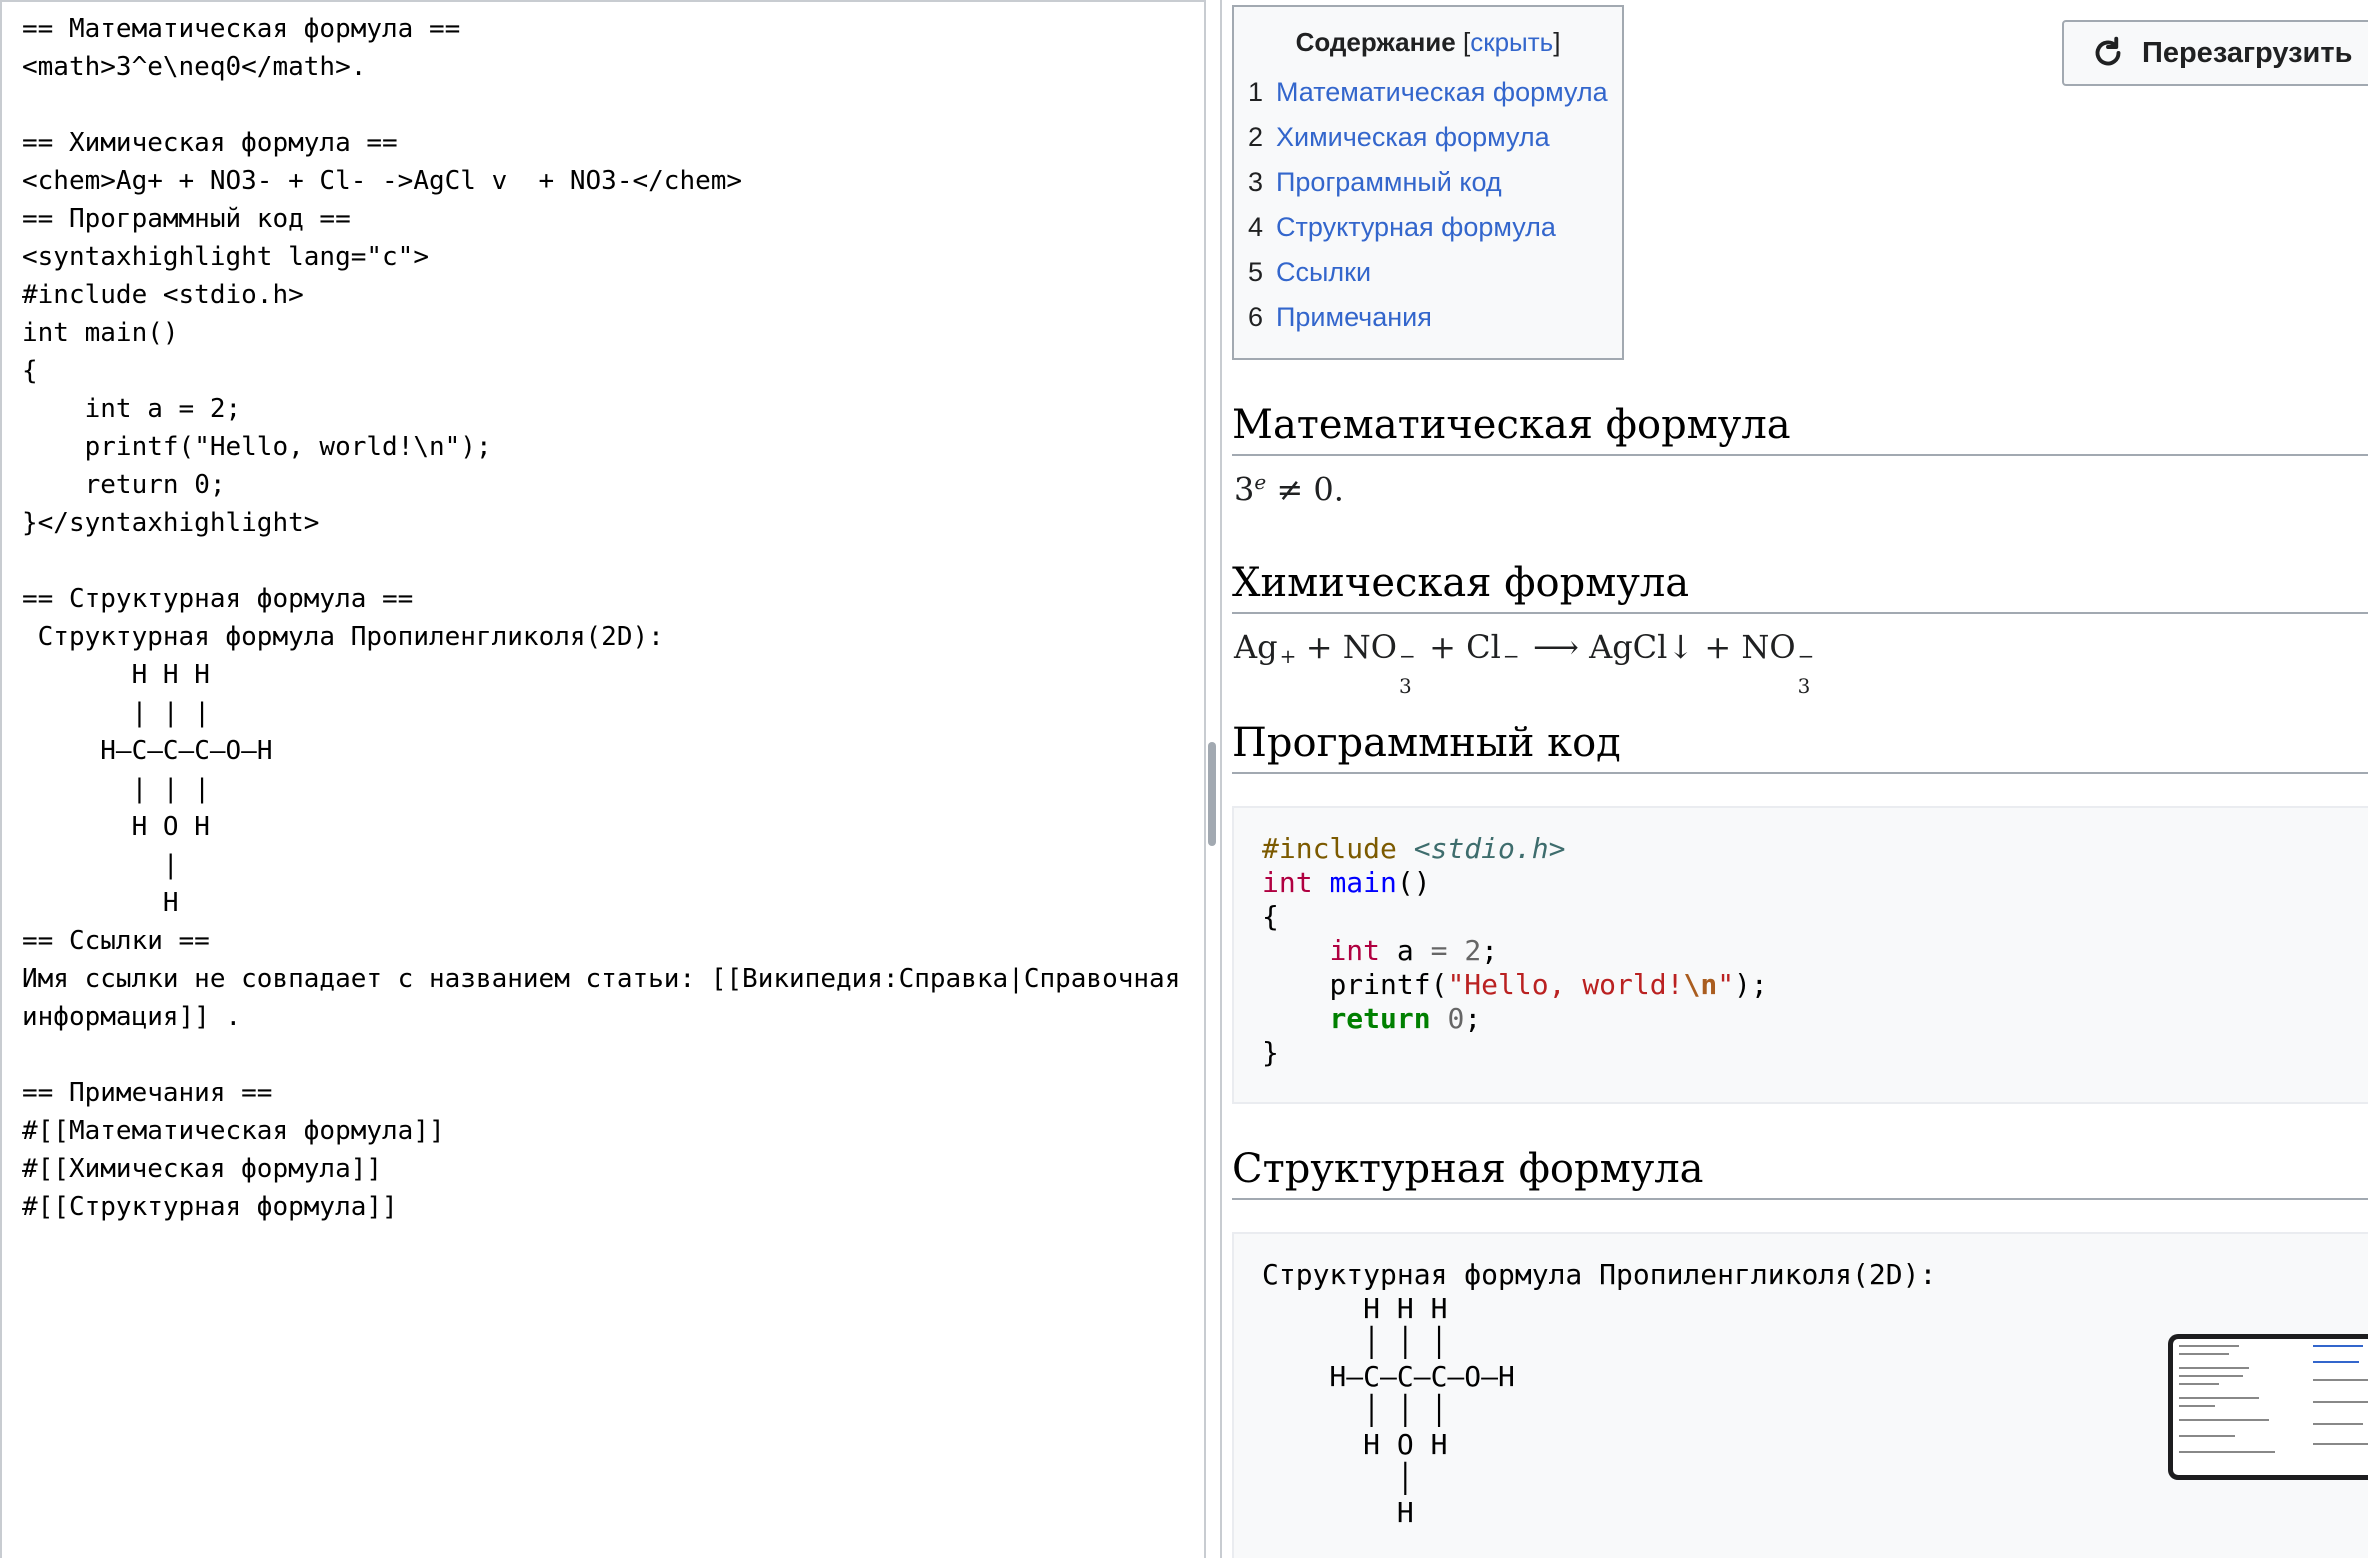 The width and height of the screenshot is (2368, 1558). I want to click on toc-item-math: 1 Математическая формула, so click(1428, 92).